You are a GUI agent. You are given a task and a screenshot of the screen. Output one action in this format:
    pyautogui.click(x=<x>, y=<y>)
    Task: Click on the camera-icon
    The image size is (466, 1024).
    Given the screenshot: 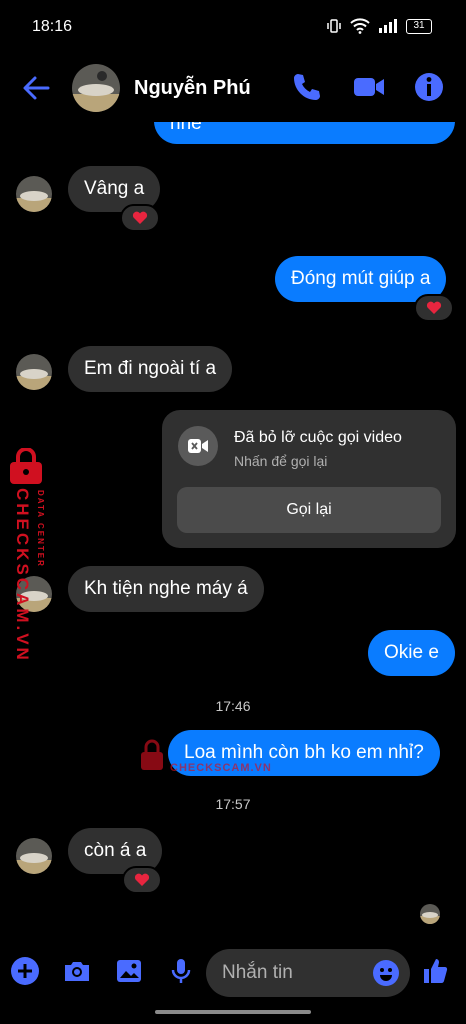 What is the action you would take?
    pyautogui.click(x=77, y=971)
    